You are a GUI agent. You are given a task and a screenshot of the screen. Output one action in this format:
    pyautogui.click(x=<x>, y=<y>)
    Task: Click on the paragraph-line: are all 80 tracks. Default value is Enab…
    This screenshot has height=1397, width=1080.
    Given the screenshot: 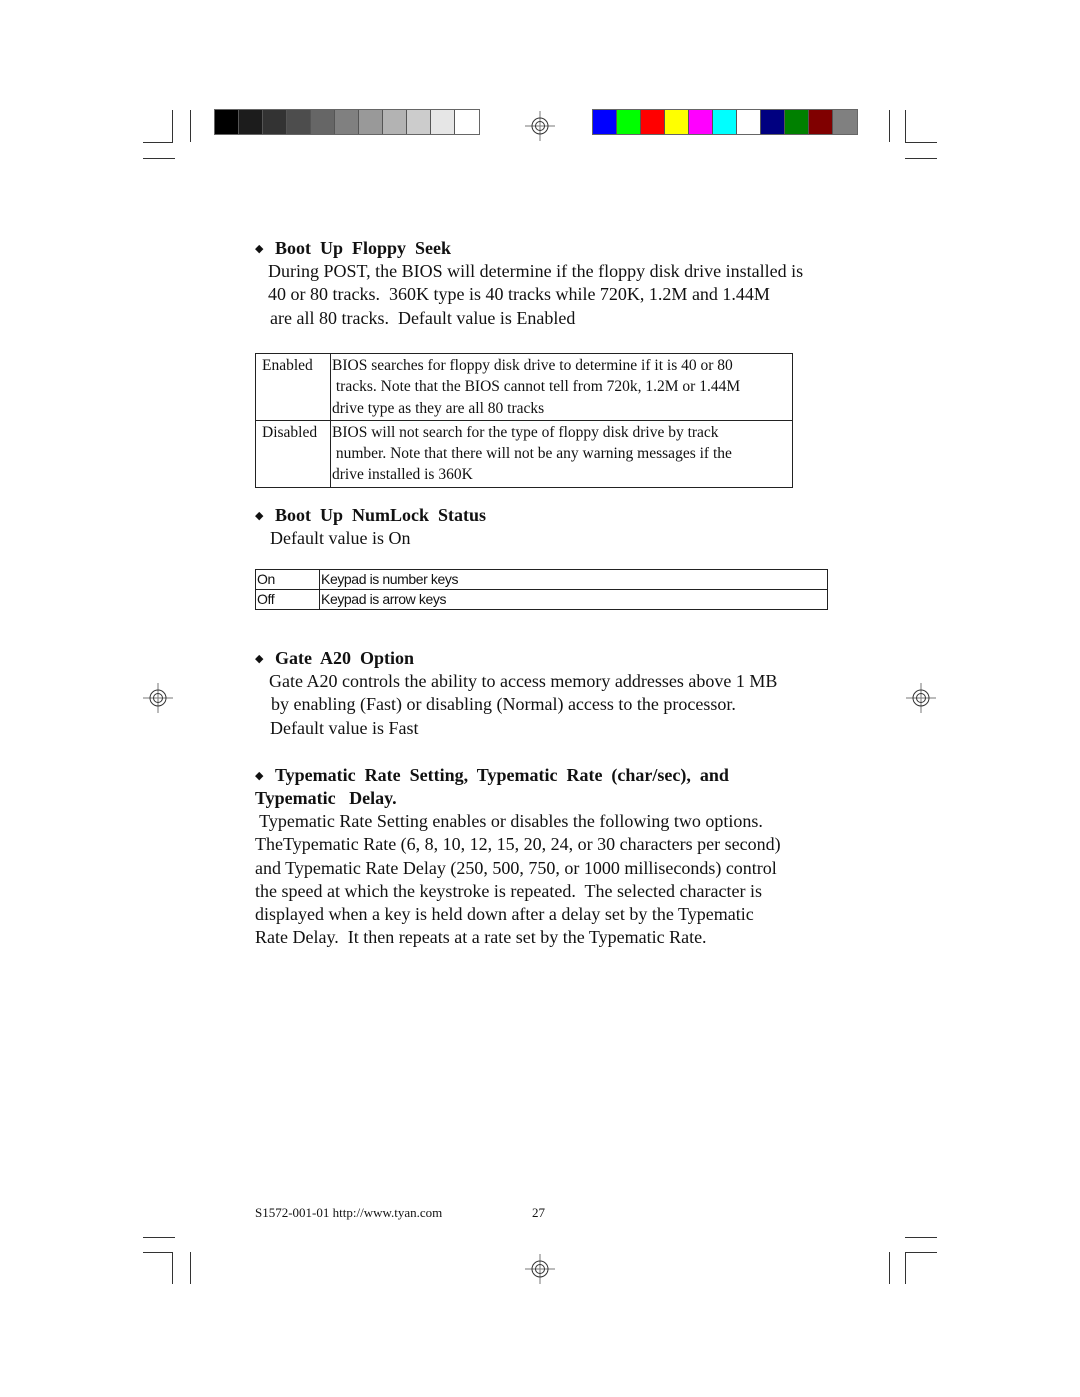 What is the action you would take?
    pyautogui.click(x=423, y=317)
    